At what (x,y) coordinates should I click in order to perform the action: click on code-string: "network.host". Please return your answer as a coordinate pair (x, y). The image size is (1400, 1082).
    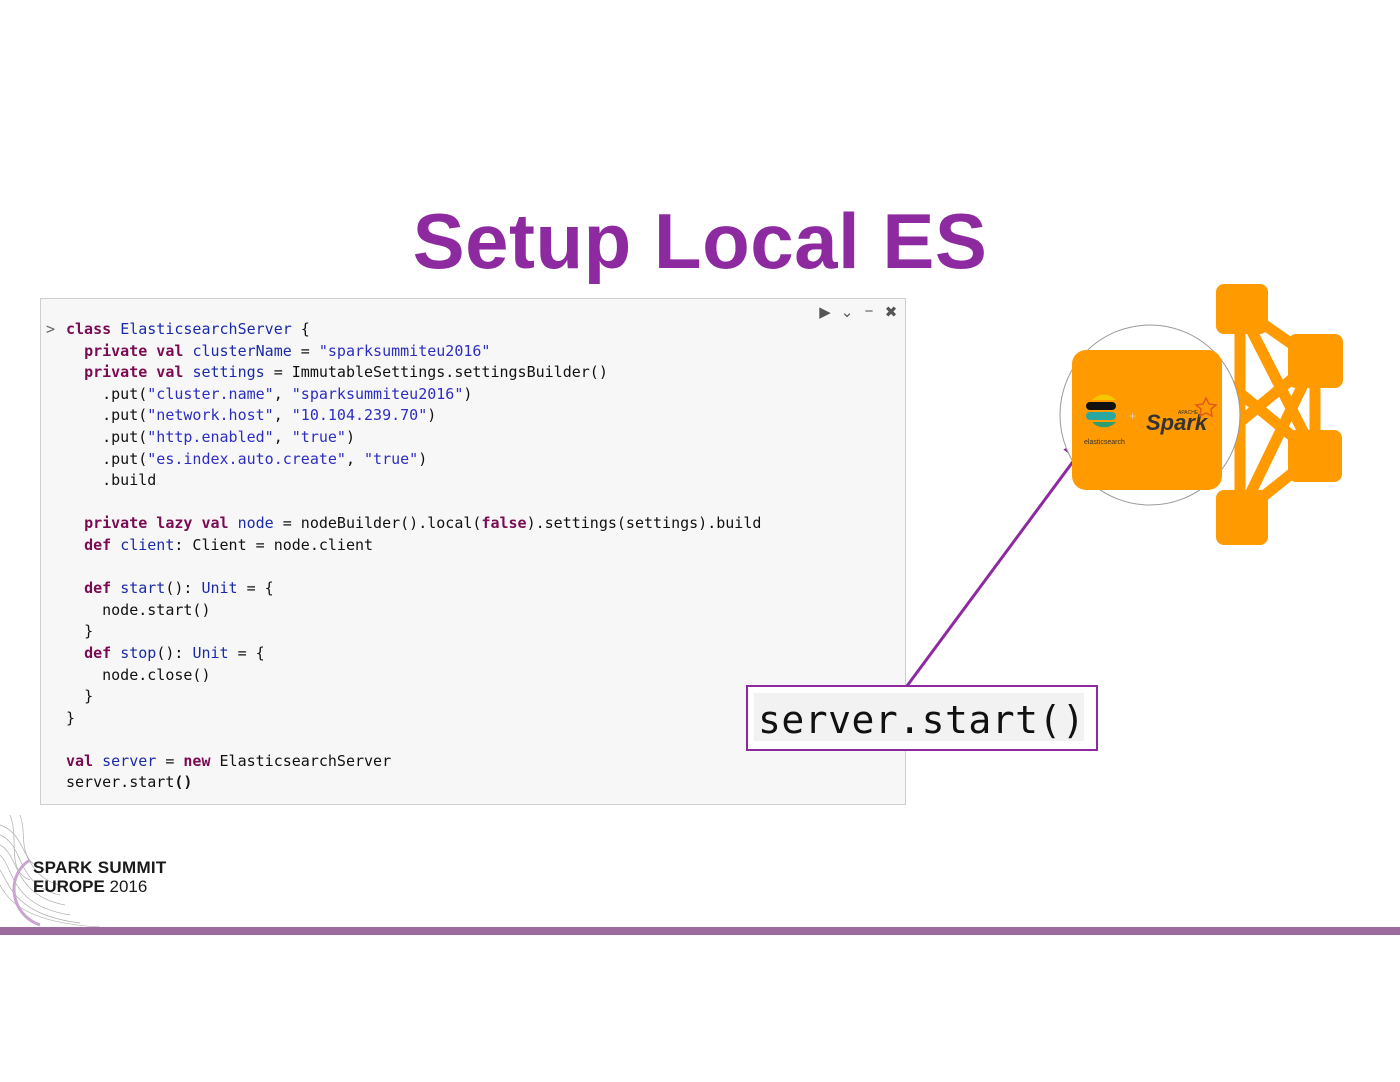
    Looking at the image, I should click on (210, 415).